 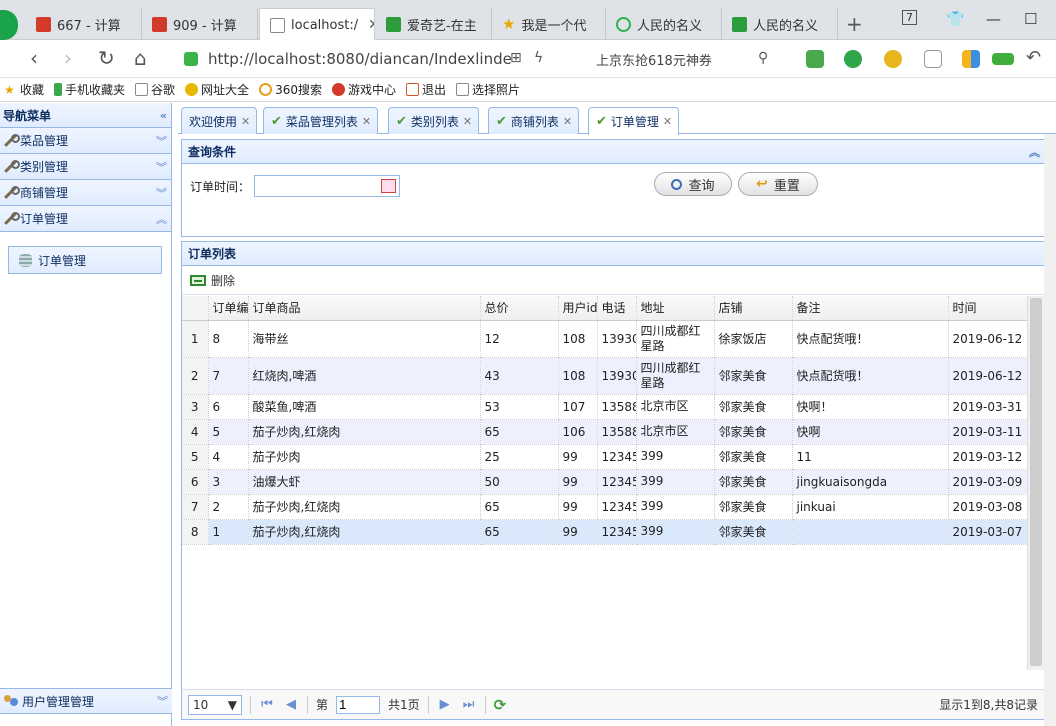 What do you see at coordinates (1003, 59) in the screenshot?
I see `battery-icon` at bounding box center [1003, 59].